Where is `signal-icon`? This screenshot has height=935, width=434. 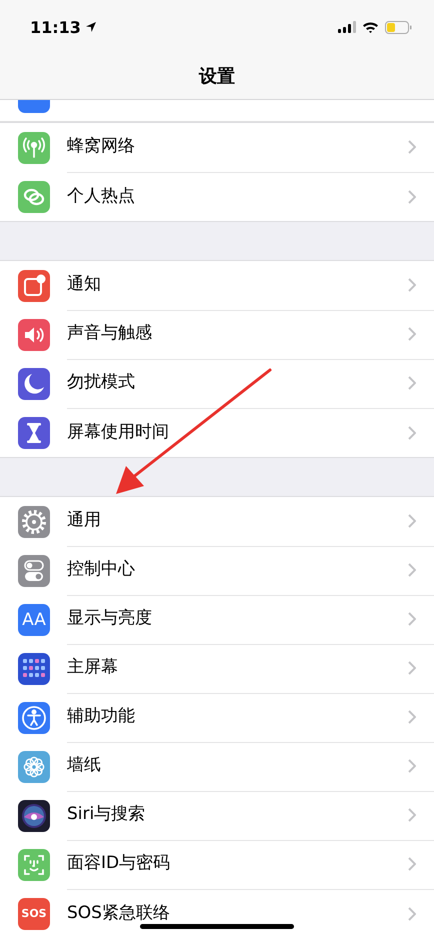 signal-icon is located at coordinates (347, 27).